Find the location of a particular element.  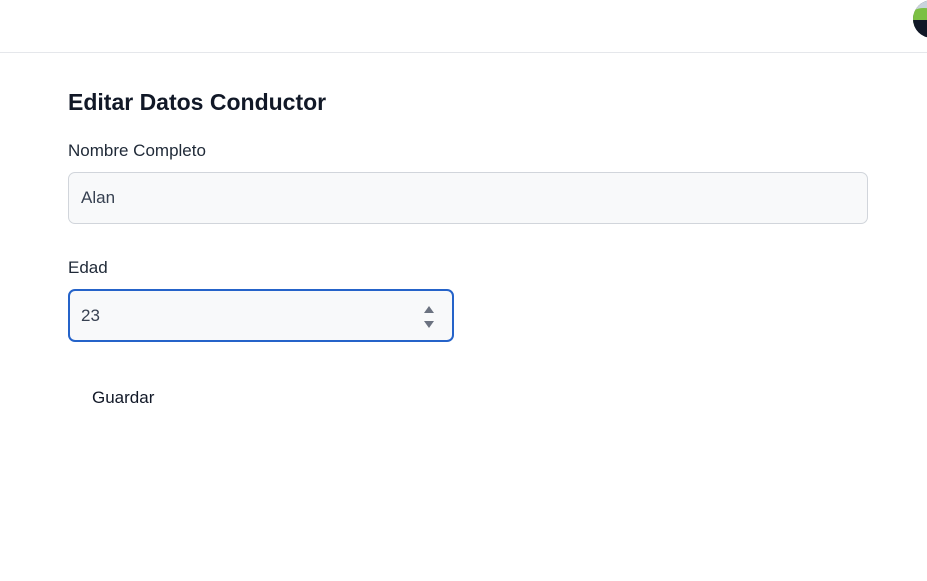

user-avatar-icon is located at coordinates (920, 19).